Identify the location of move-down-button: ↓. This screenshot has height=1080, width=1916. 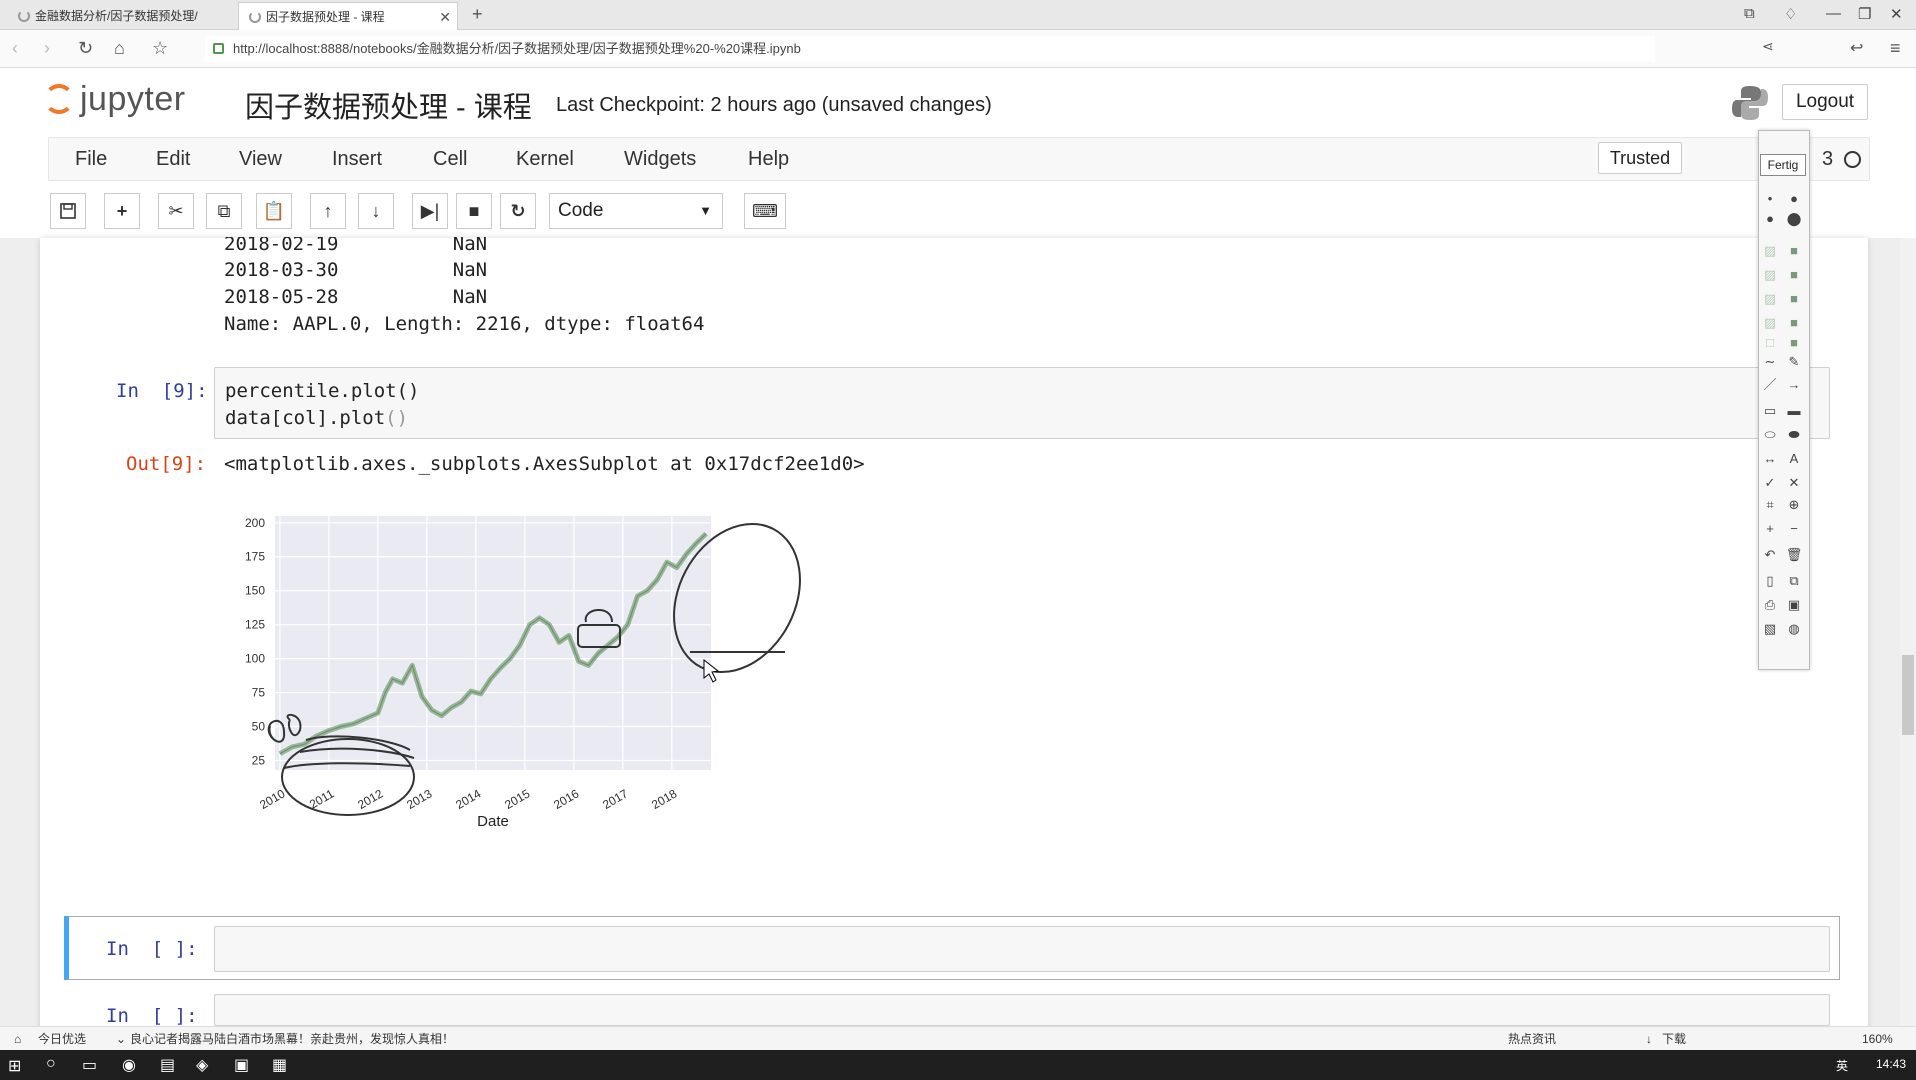
(376, 211).